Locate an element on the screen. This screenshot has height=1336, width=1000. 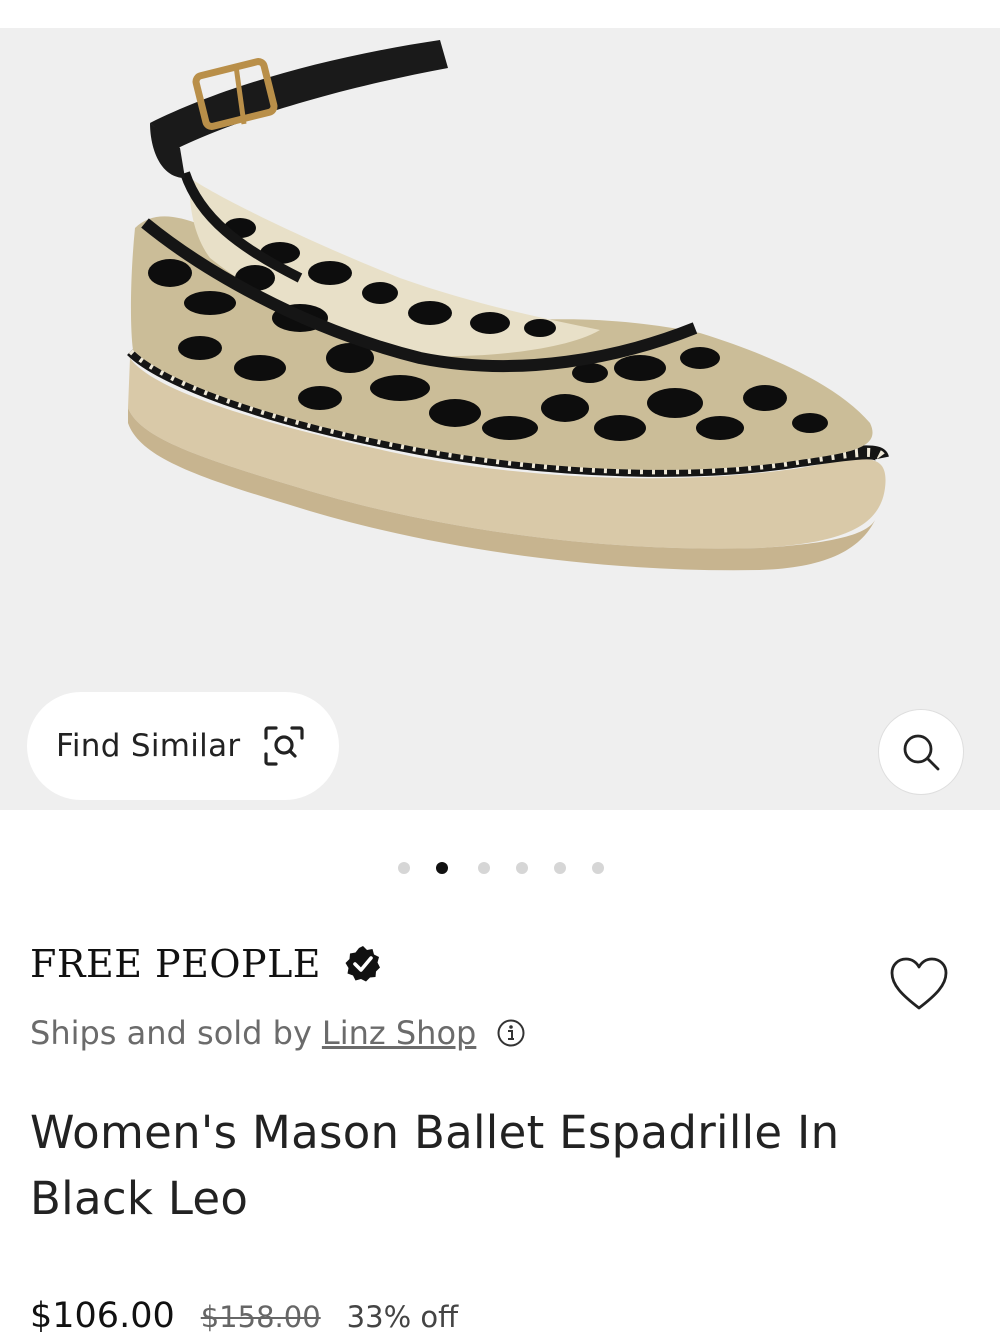
brand-name: FREE PEOPLE is located at coordinates (175, 964).